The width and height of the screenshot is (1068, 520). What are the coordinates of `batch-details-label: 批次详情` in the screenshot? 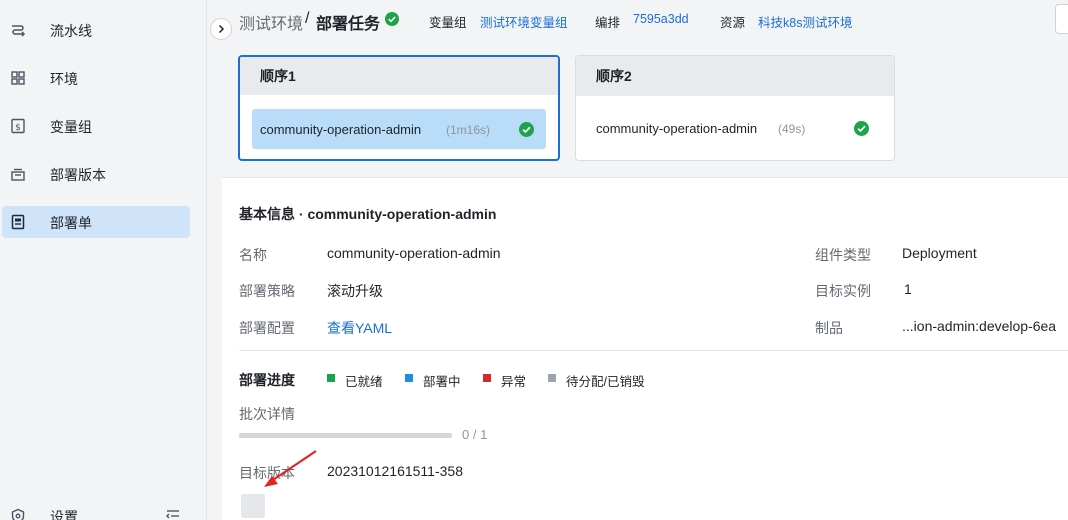 It's located at (267, 414).